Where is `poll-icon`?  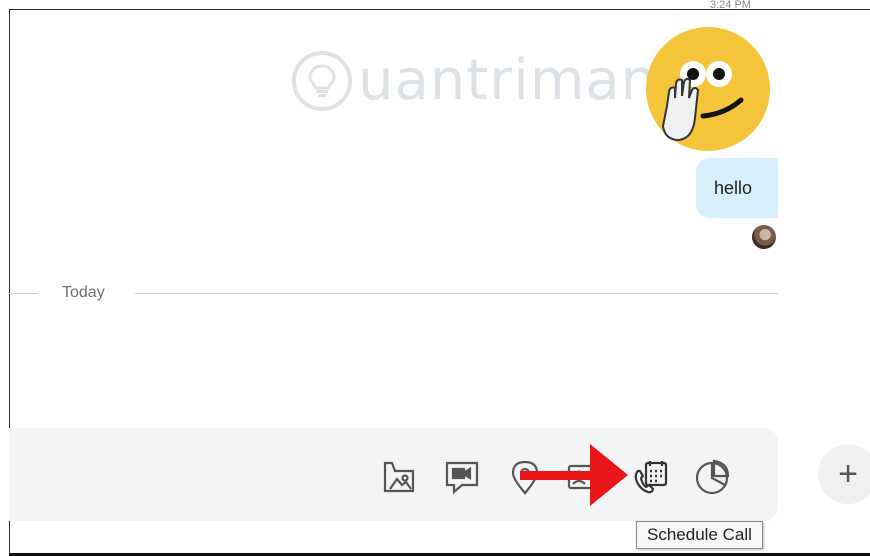
poll-icon is located at coordinates (712, 477).